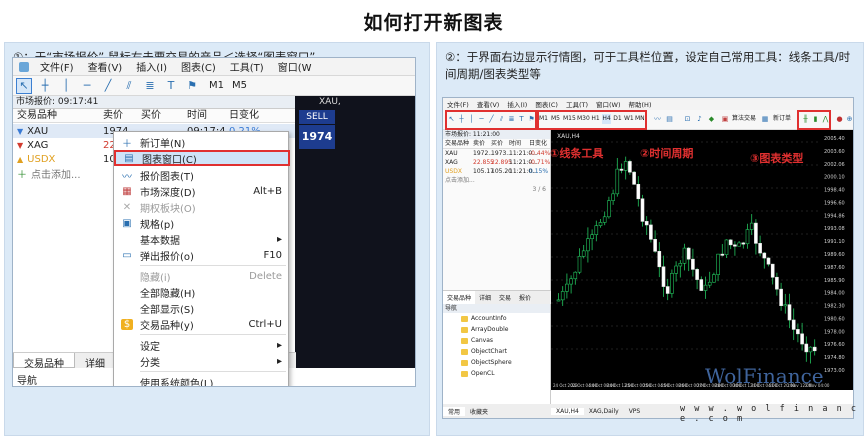 The image size is (867, 439). Describe the element at coordinates (167, 257) in the screenshot. I see `menu-item-label: 弹出报价(o)` at that location.